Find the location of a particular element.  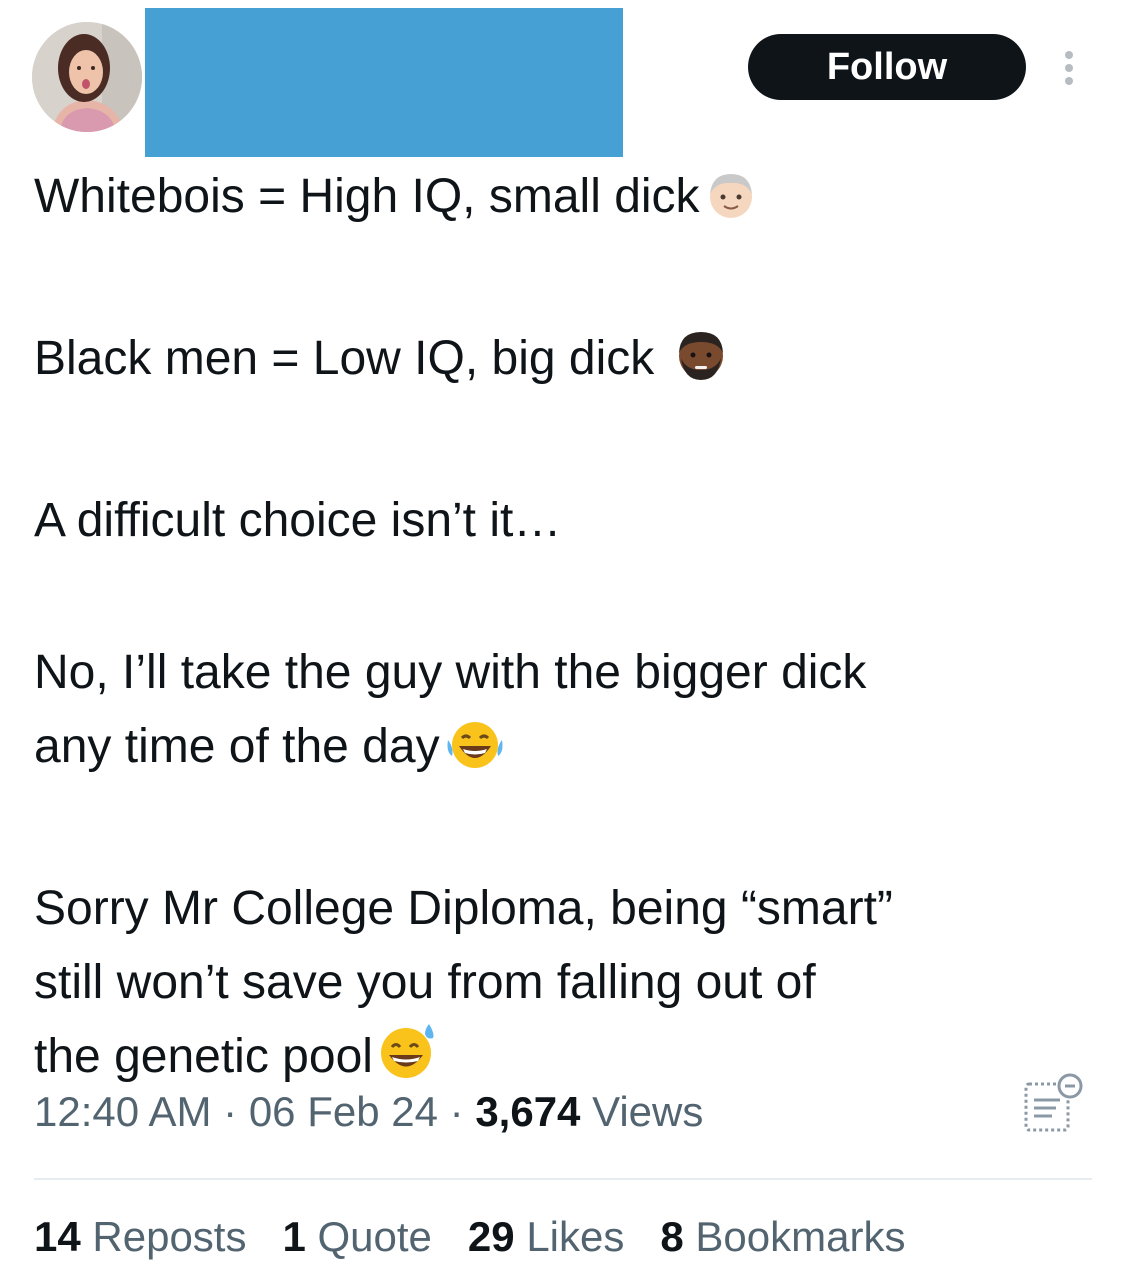

bookmarks-count: 8 is located at coordinates (672, 1236).